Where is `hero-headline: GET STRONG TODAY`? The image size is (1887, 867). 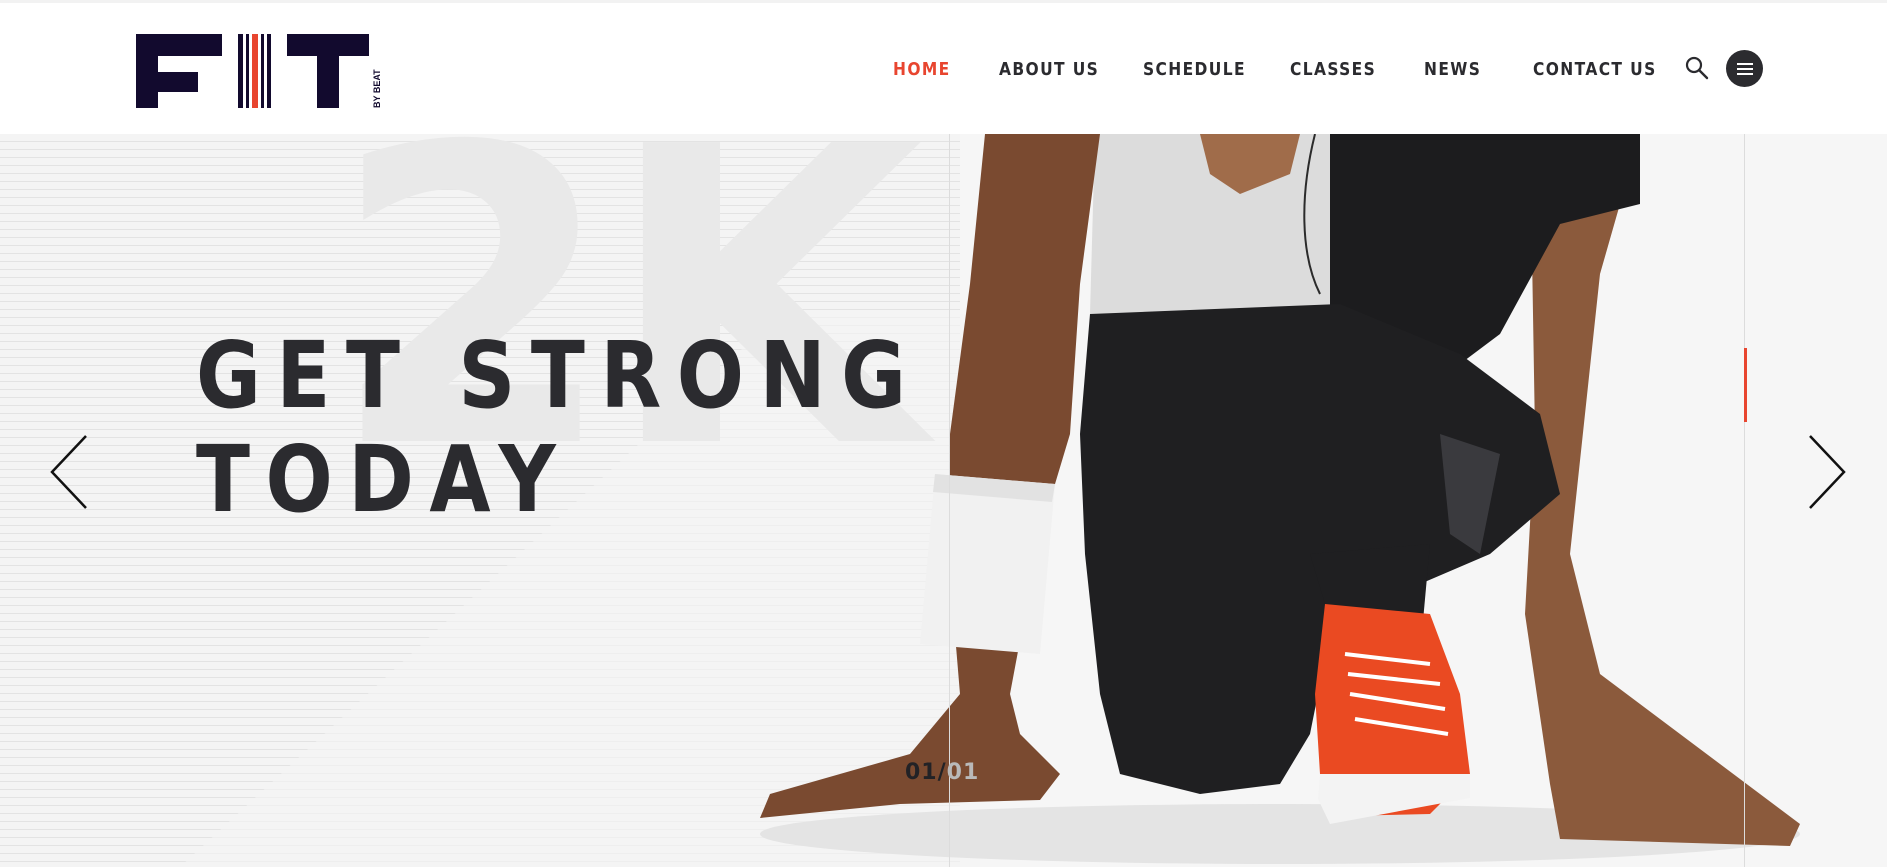 hero-headline: GET STRONG TODAY is located at coordinates (559, 428).